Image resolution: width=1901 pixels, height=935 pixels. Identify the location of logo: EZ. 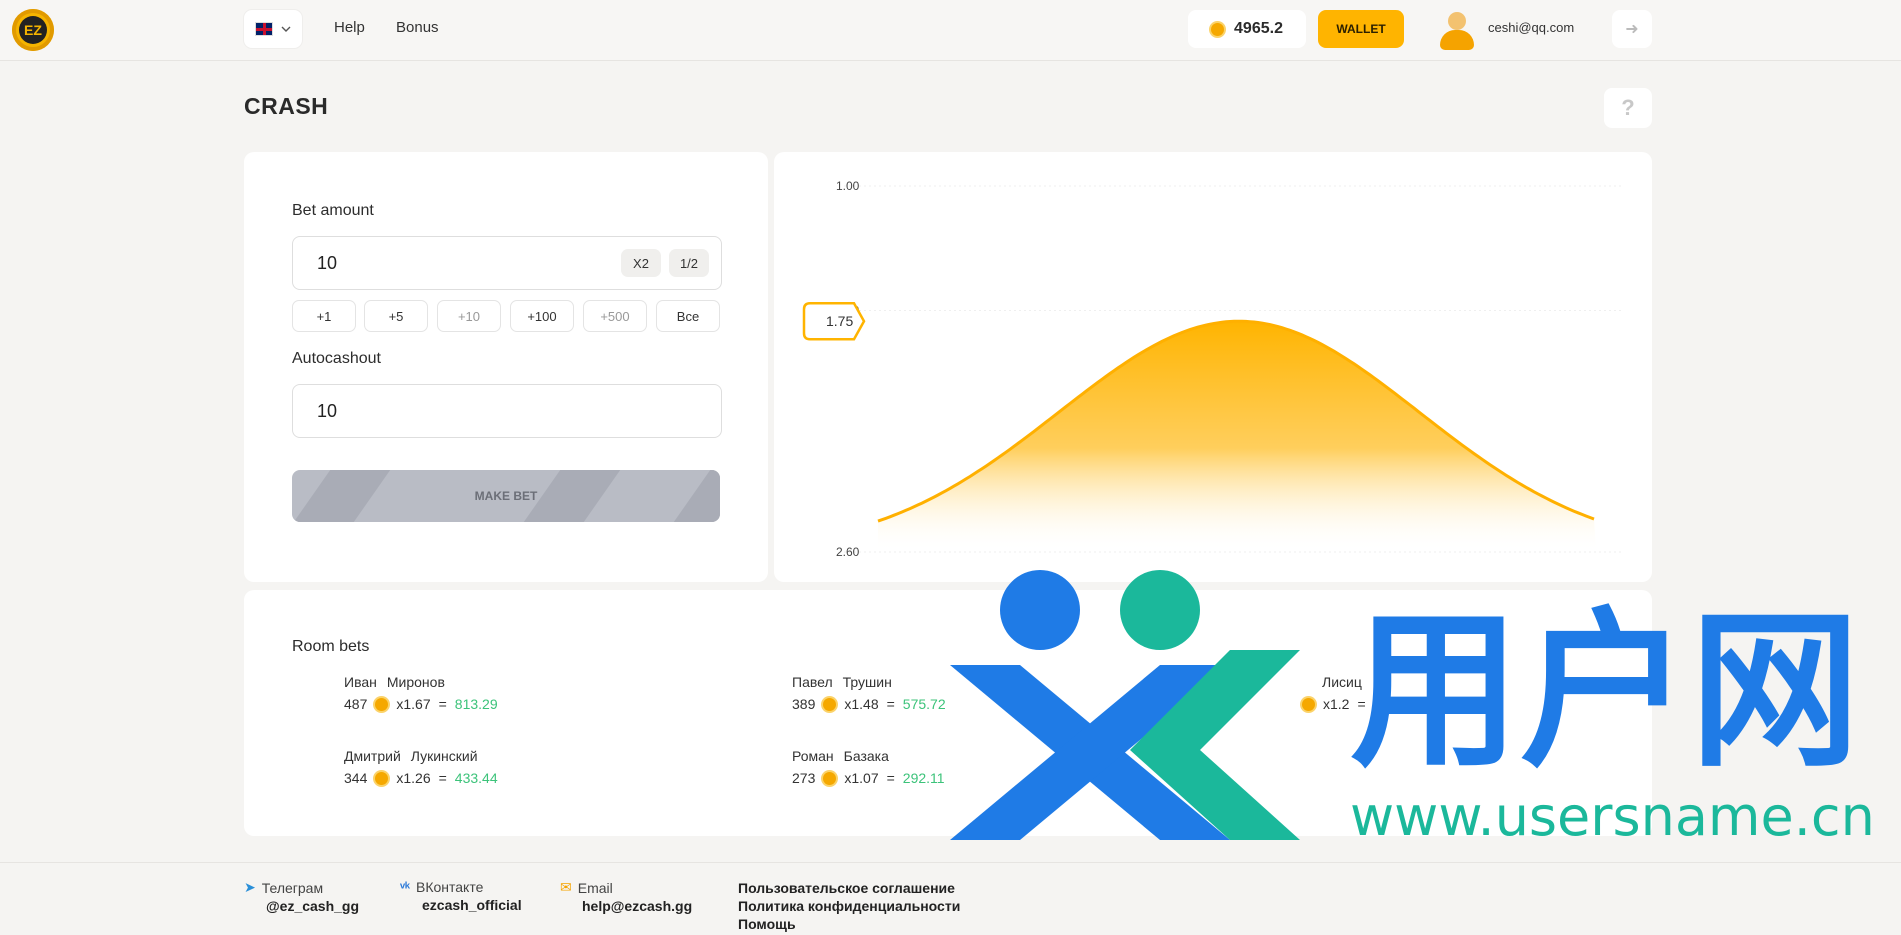
(33, 30).